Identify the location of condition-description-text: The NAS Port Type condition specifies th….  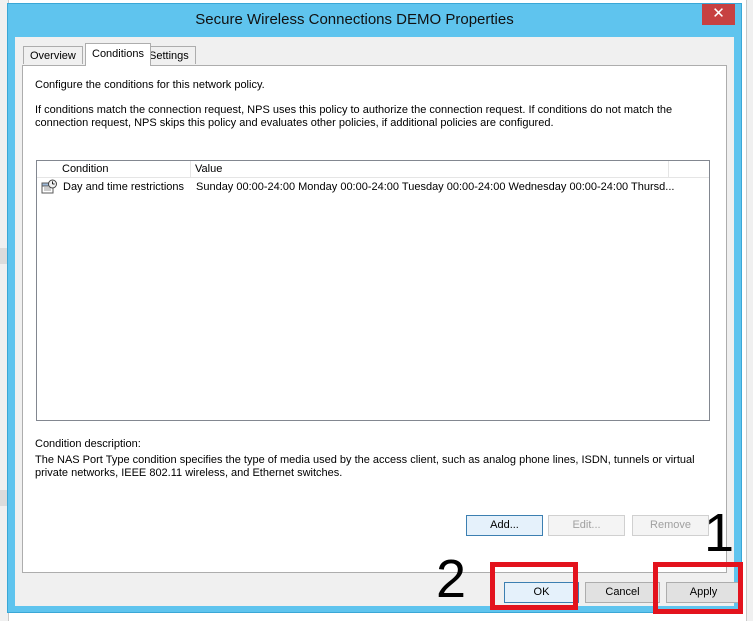
(365, 466).